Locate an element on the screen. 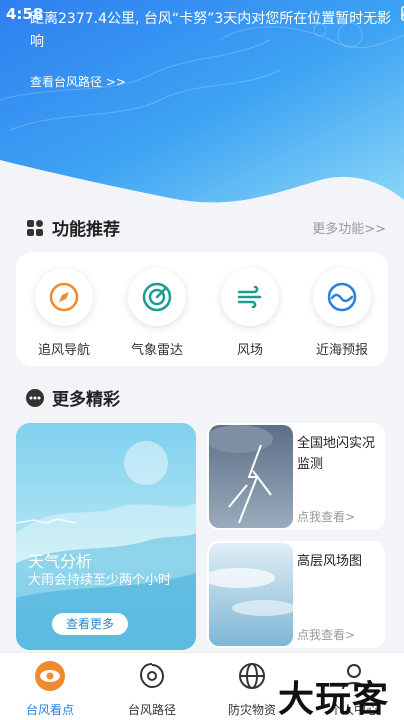 The height and width of the screenshot is (720, 404). nav-typhoon-track: 台风路径 is located at coordinates (152, 688).